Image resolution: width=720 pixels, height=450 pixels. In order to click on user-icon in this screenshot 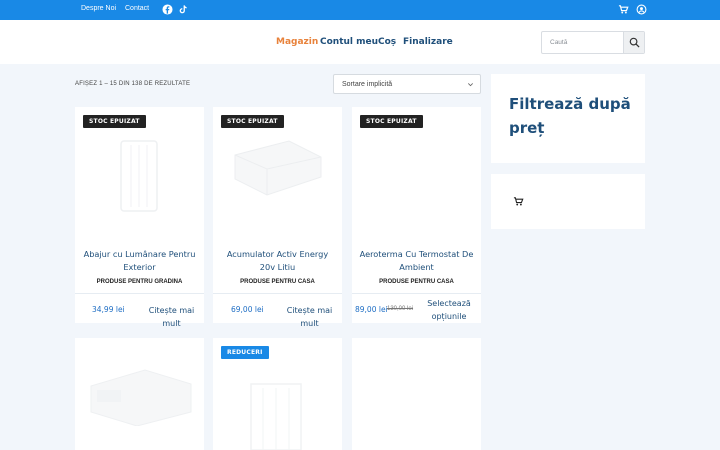, I will do `click(641, 9)`.